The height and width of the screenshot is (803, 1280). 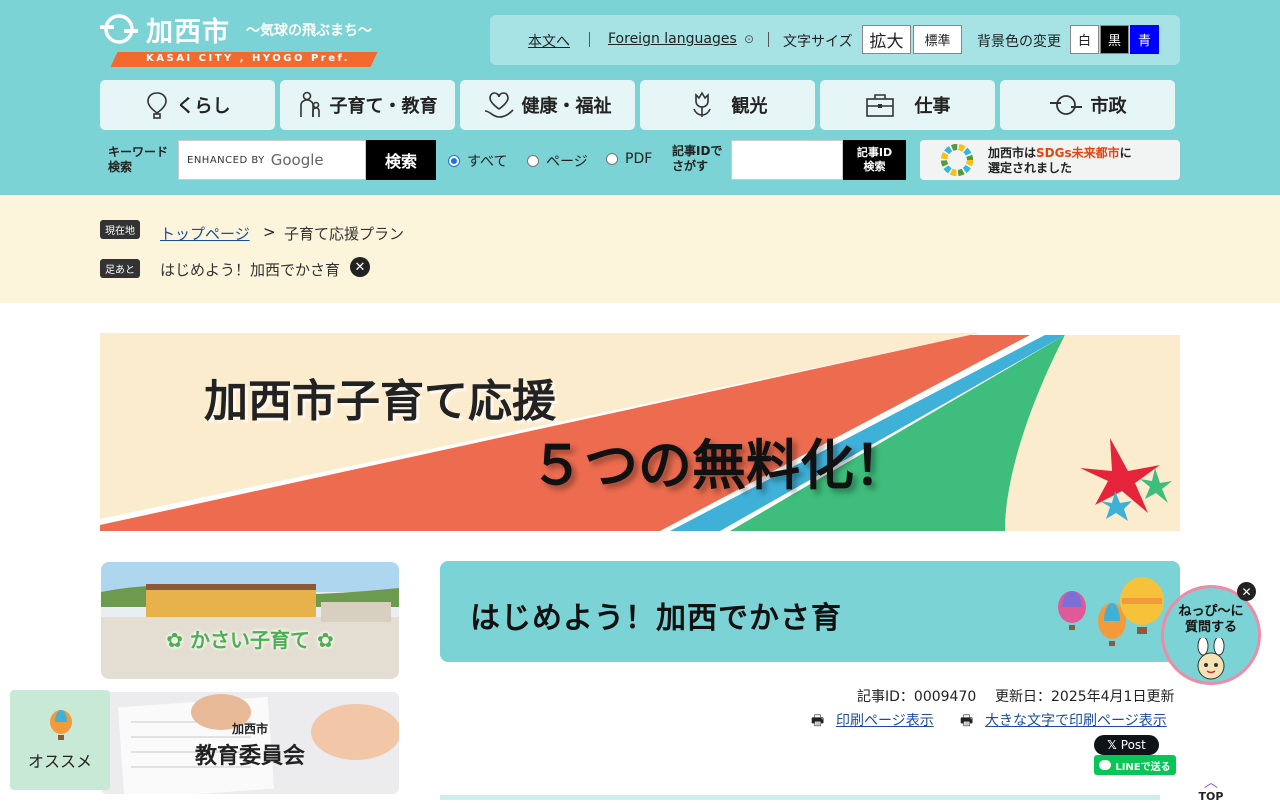 What do you see at coordinates (1087, 105) in the screenshot?
I see `nav-shisei: 市政` at bounding box center [1087, 105].